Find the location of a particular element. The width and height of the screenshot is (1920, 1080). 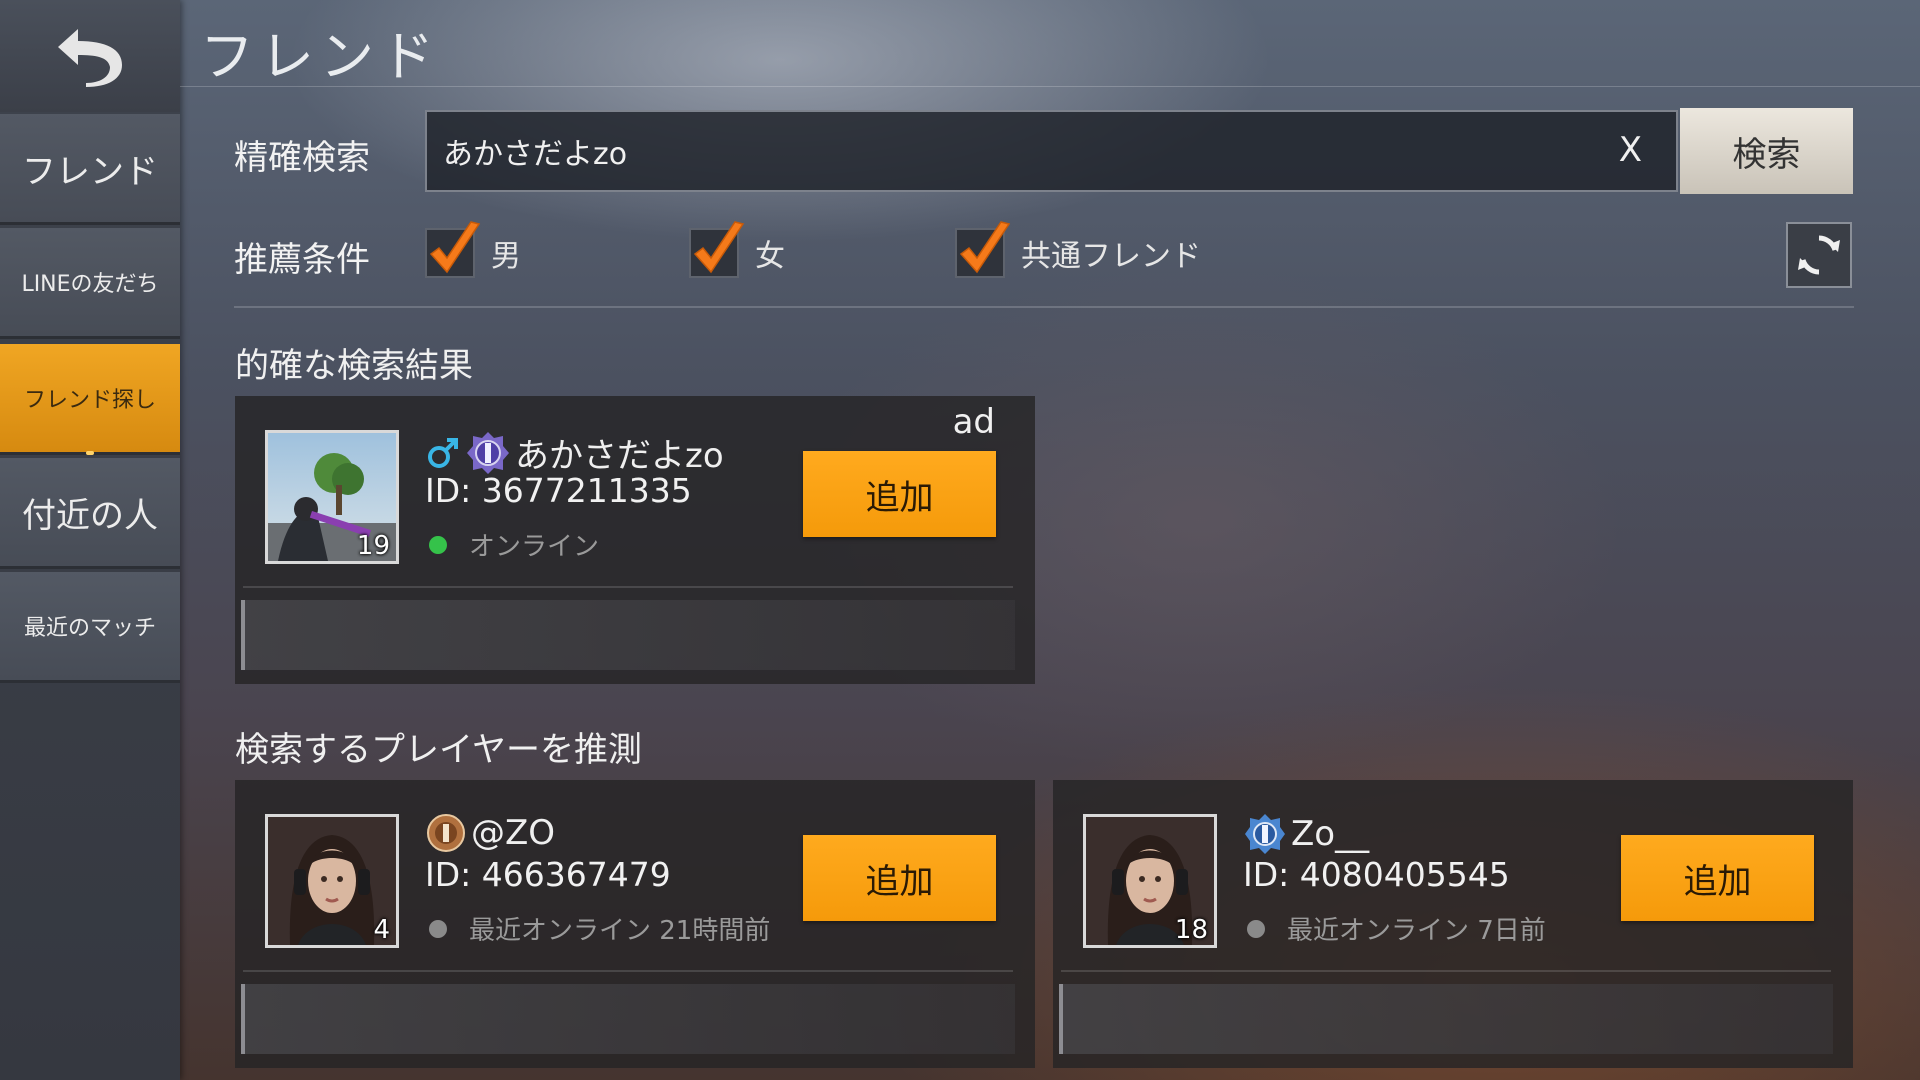

back-arrow-icon is located at coordinates (90, 58).